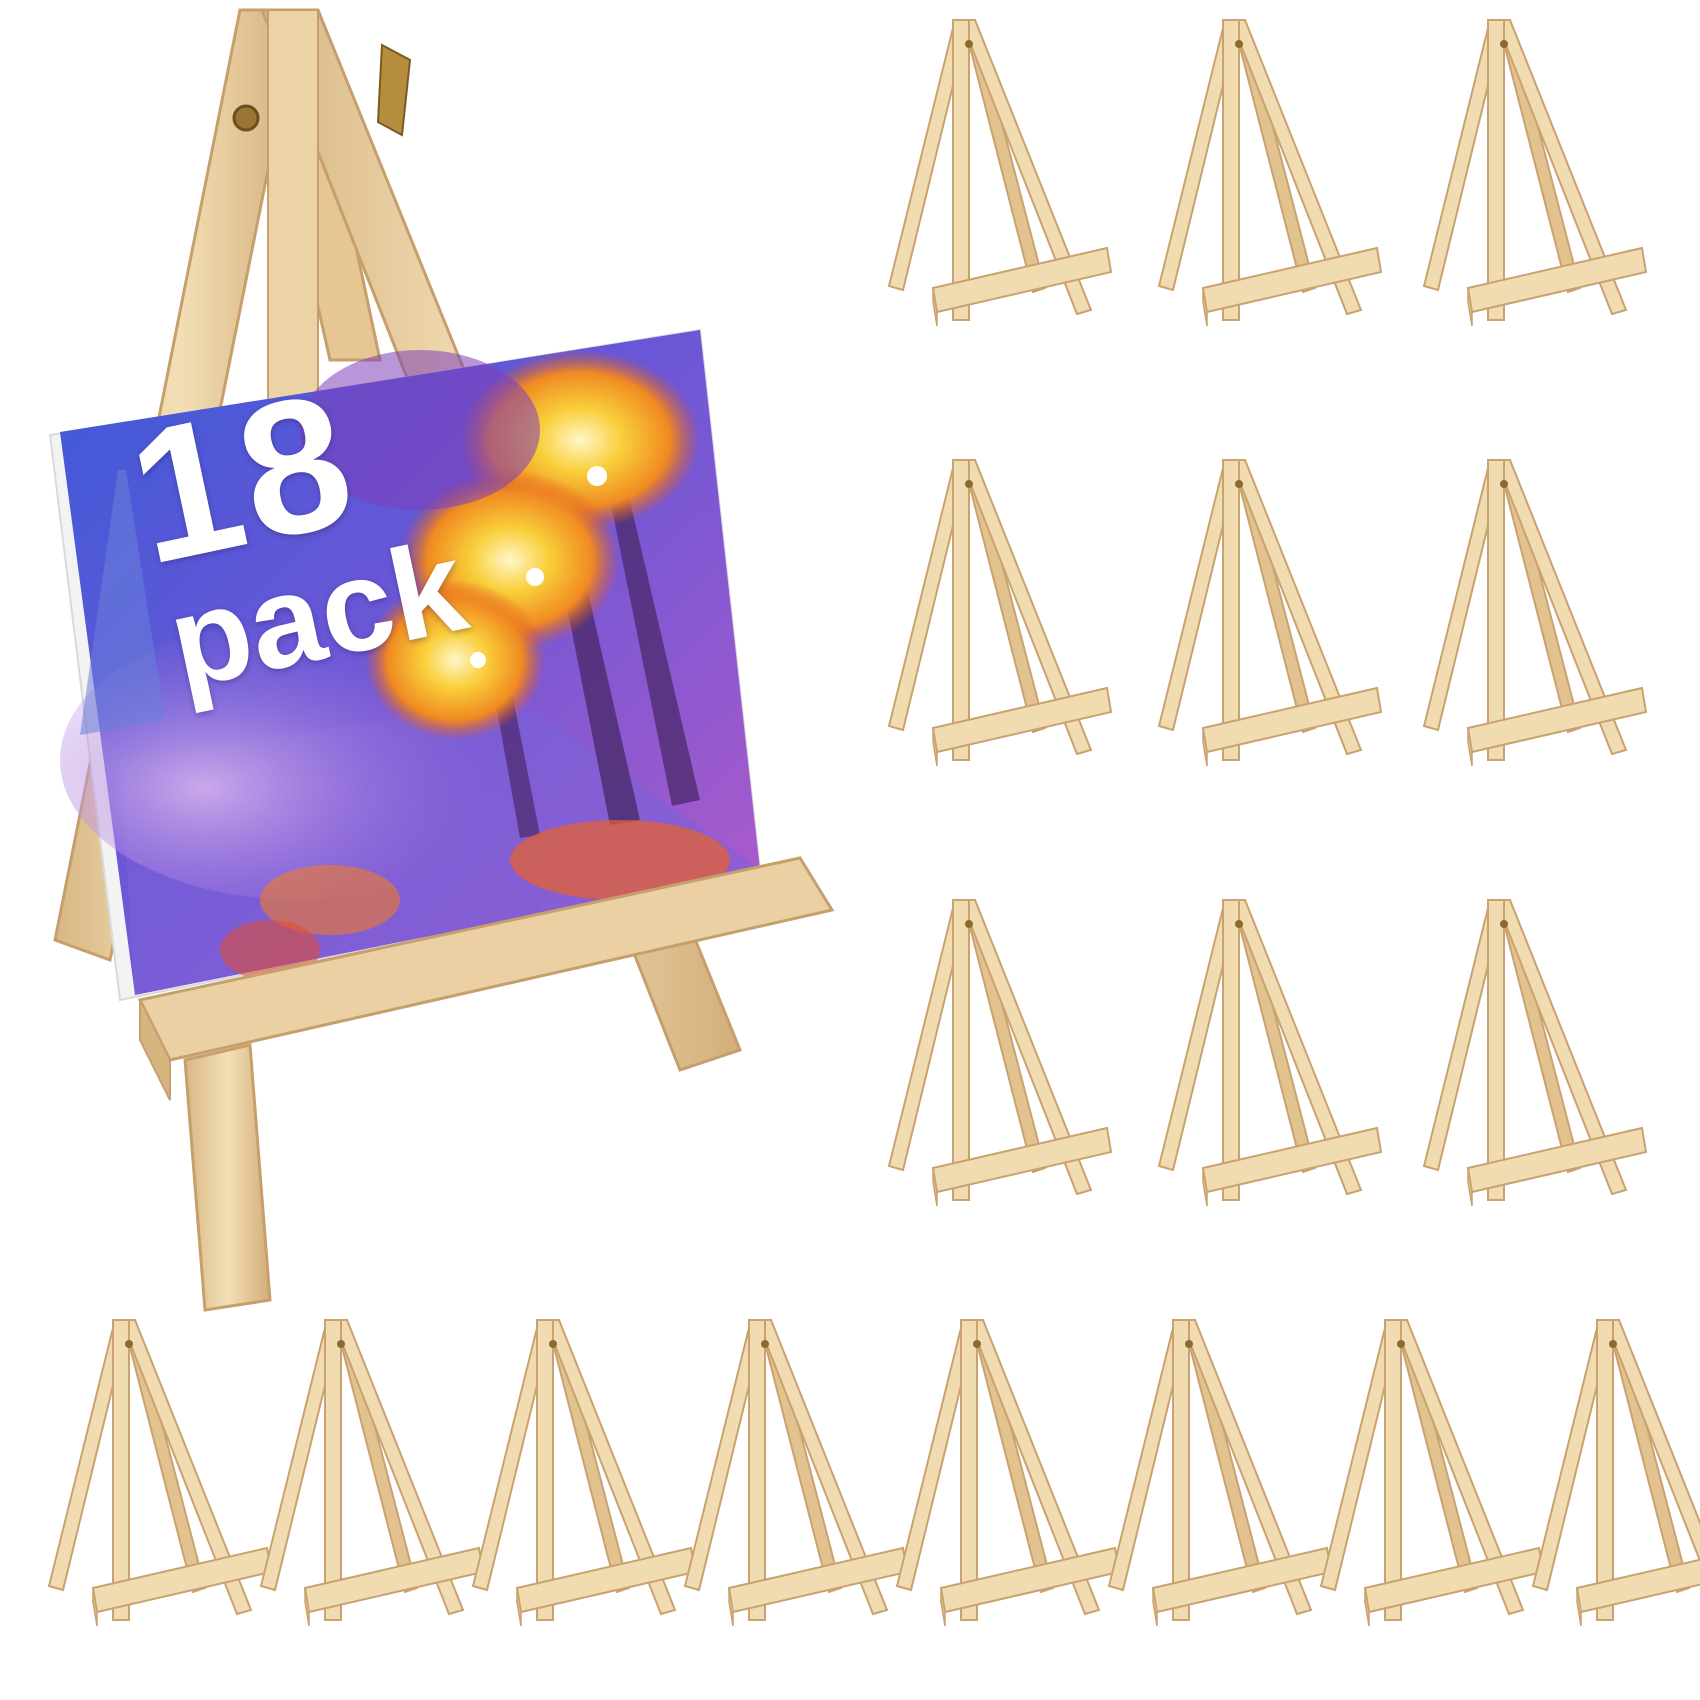 Image resolution: width=1700 pixels, height=1700 pixels. I want to click on featured-easel-hinge-plate, so click(394, 90).